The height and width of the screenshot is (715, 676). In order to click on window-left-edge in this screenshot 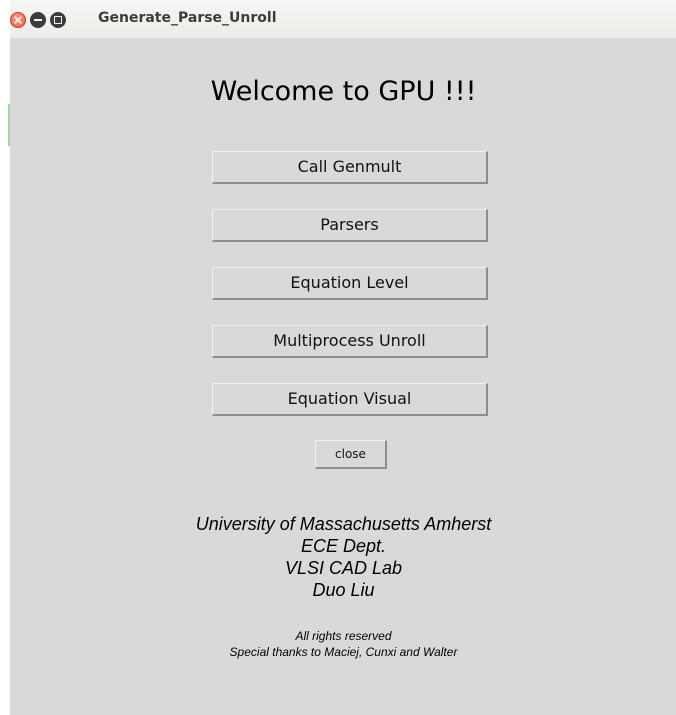, I will do `click(5, 376)`.